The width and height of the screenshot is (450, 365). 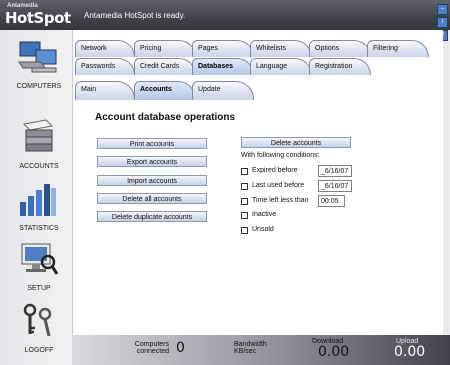 What do you see at coordinates (165, 66) in the screenshot?
I see `tab-credit-cards: Credit Cards` at bounding box center [165, 66].